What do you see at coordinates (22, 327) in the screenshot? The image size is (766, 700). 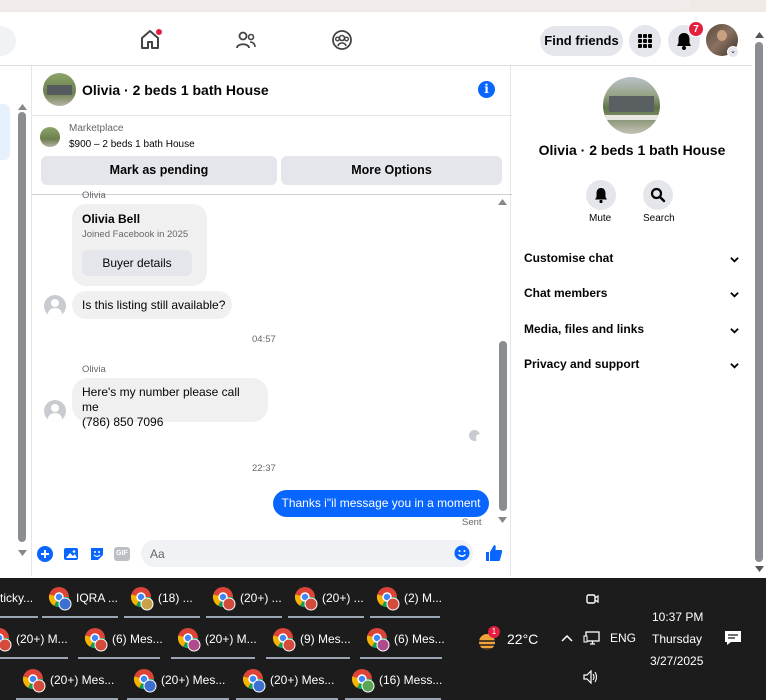 I see `sidebar-scrollbar` at bounding box center [22, 327].